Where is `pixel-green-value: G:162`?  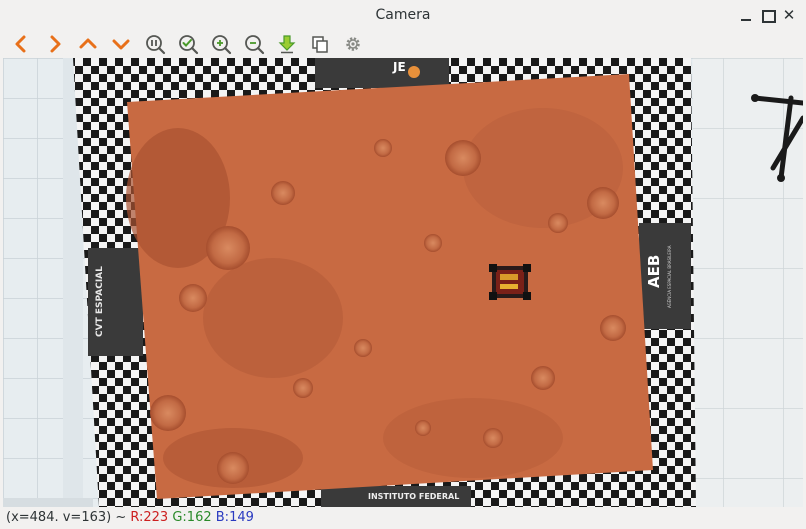 pixel-green-value: G:162 is located at coordinates (192, 517).